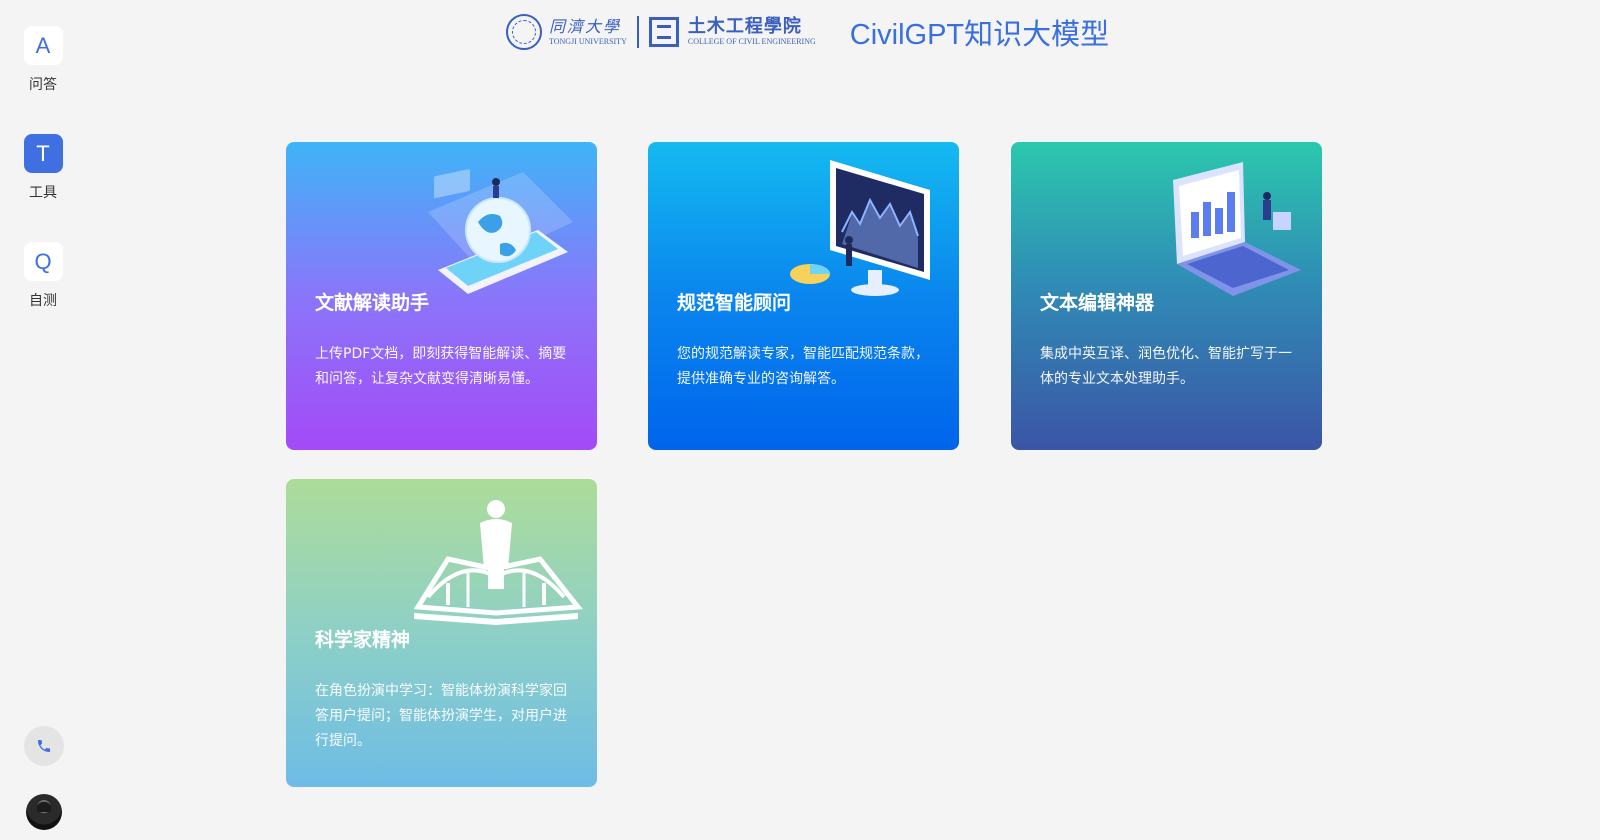 Image resolution: width=1600 pixels, height=840 pixels. Describe the element at coordinates (585, 26) in the screenshot. I see `tongji-name-cn: 同濟大學` at that location.